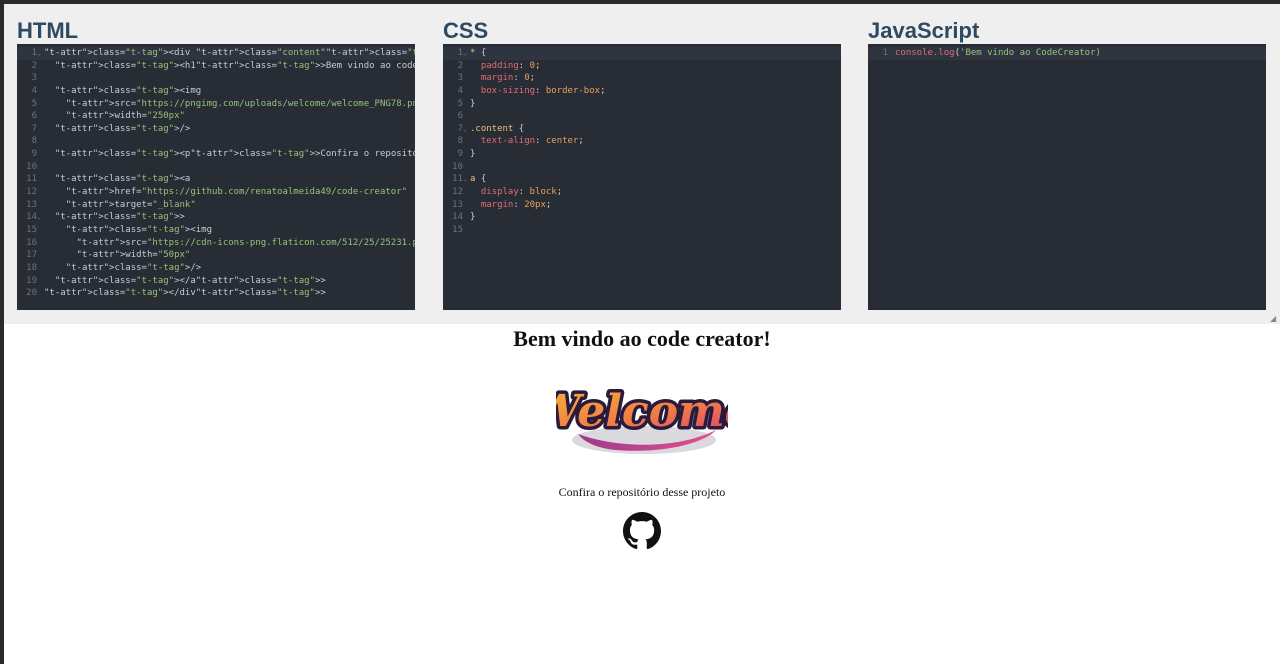  What do you see at coordinates (130, 204) in the screenshot?
I see `code-text: "t-attr">target="_blank"` at bounding box center [130, 204].